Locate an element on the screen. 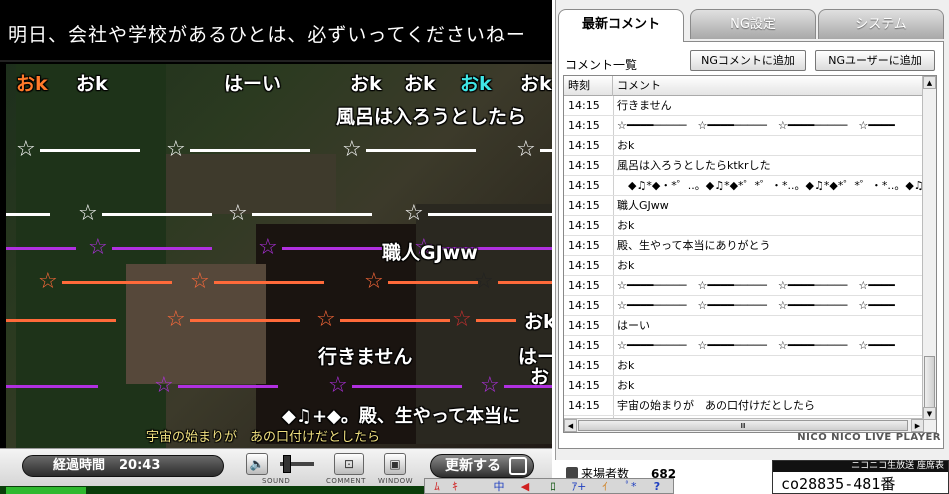 This screenshot has height=494, width=949. emoji-button: ﾑ is located at coordinates (437, 487).